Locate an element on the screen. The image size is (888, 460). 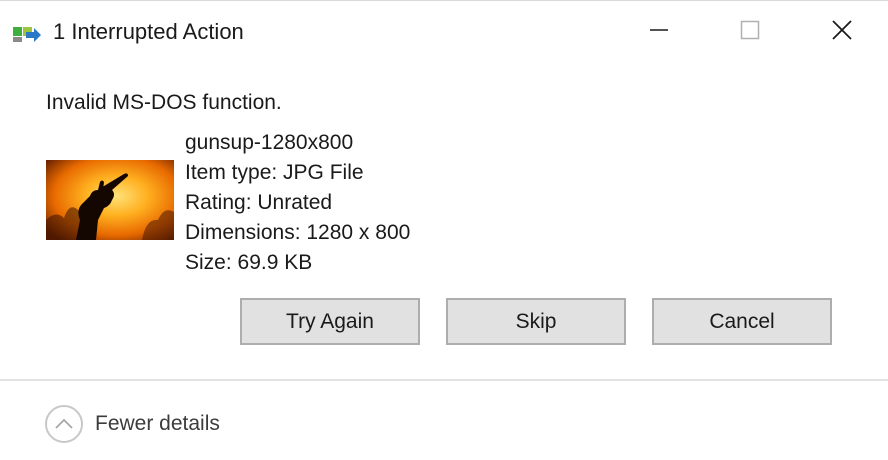
title-bar: 1 Interrupted Action is located at coordinates (444, 32).